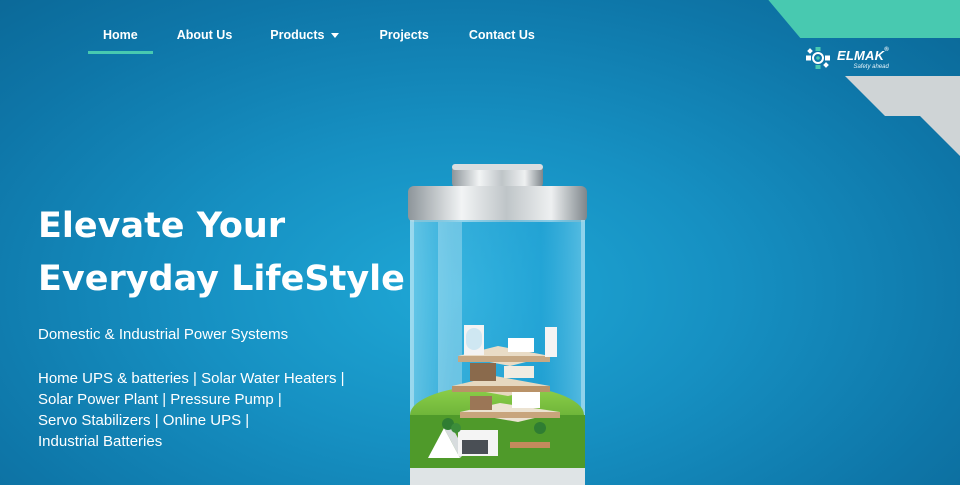 Image resolution: width=960 pixels, height=485 pixels. What do you see at coordinates (860, 19) in the screenshot?
I see `decor-stripe-teal` at bounding box center [860, 19].